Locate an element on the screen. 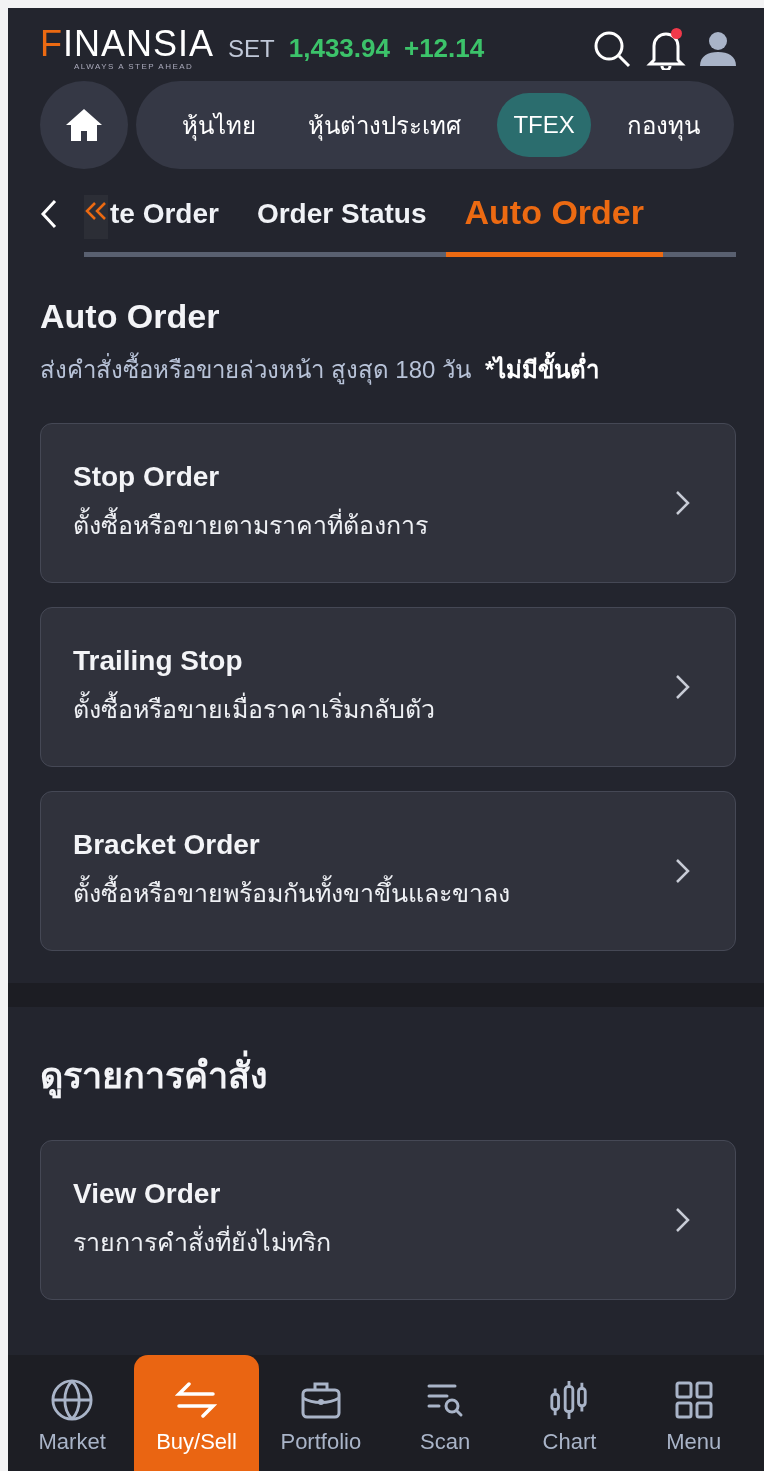 The height and width of the screenshot is (1471, 764). category-tab: TFEX is located at coordinates (544, 125).